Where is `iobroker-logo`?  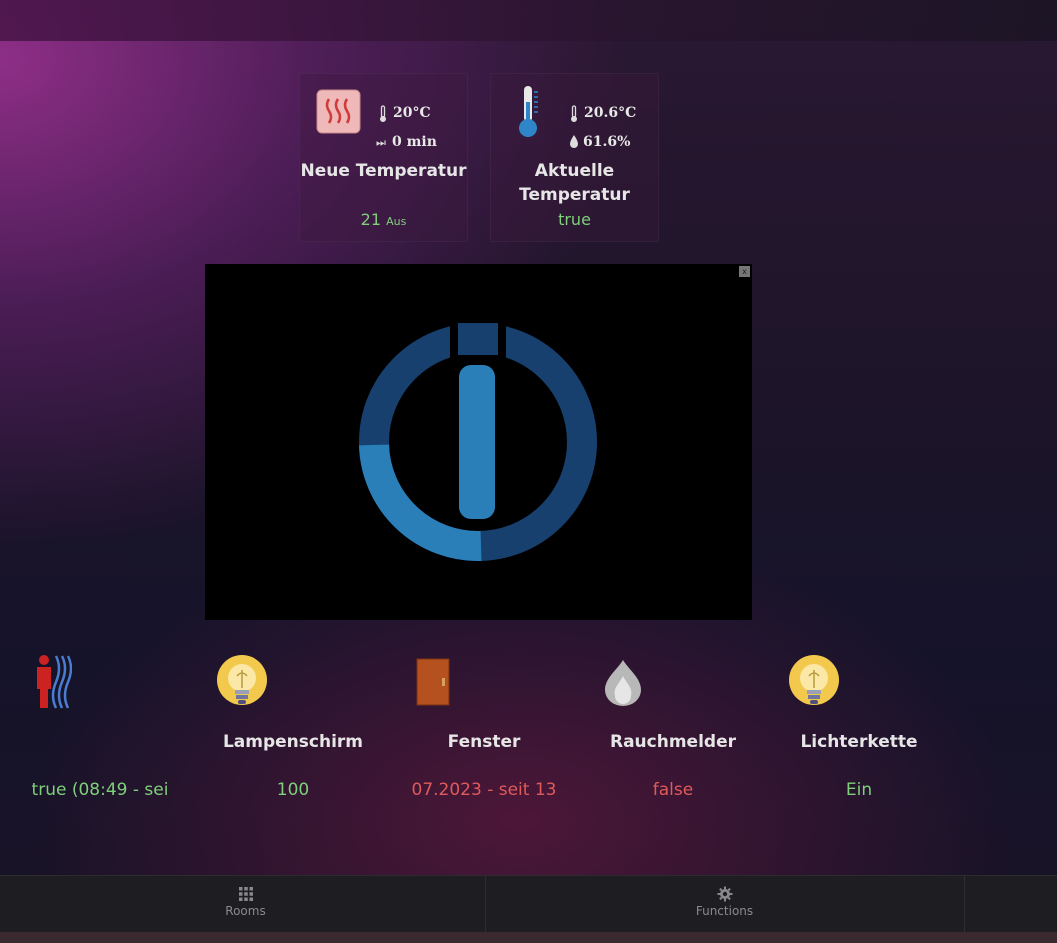
iobroker-logo is located at coordinates (478, 441).